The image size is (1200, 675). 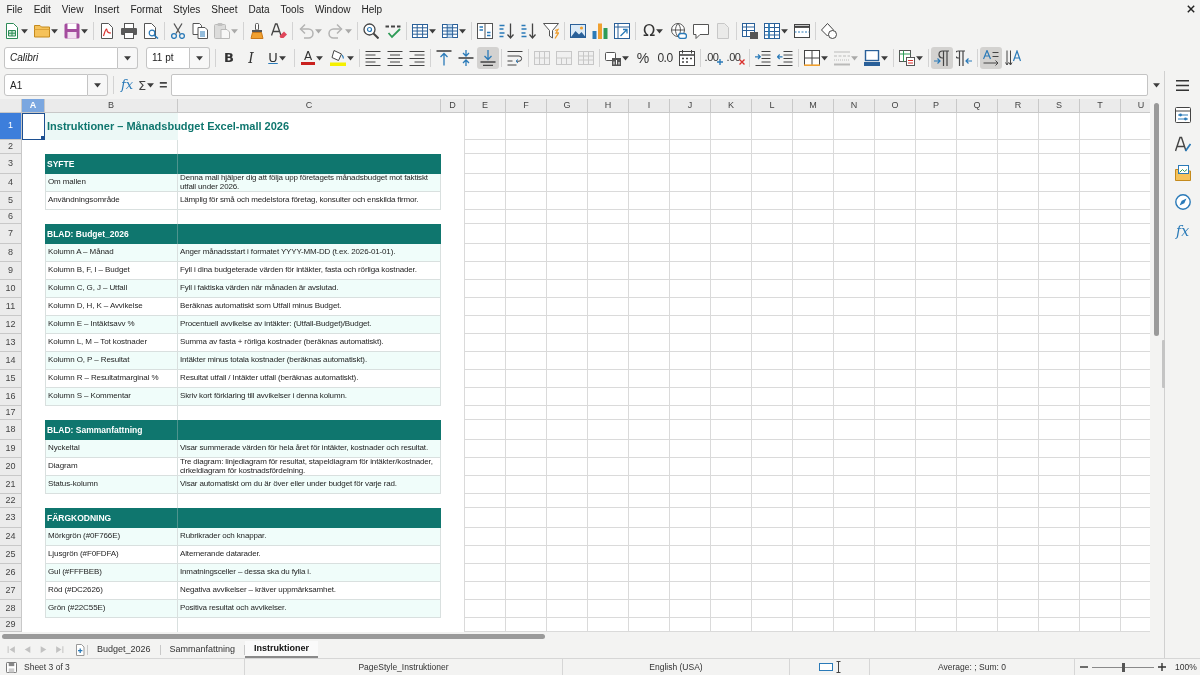 What do you see at coordinates (11, 609) in the screenshot?
I see `row-header: 28` at bounding box center [11, 609].